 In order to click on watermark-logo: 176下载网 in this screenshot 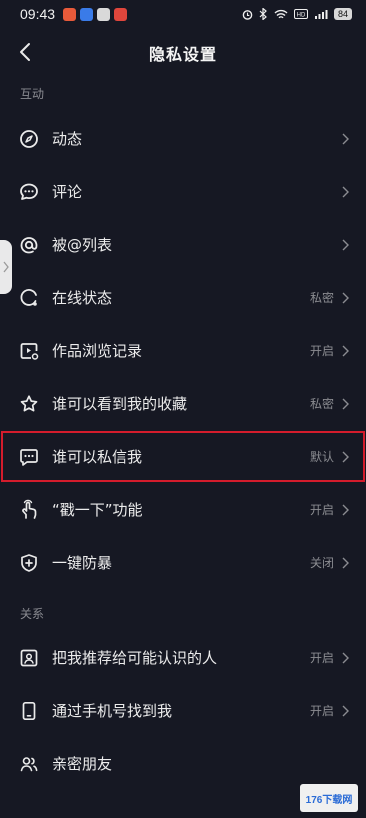, I will do `click(329, 798)`.